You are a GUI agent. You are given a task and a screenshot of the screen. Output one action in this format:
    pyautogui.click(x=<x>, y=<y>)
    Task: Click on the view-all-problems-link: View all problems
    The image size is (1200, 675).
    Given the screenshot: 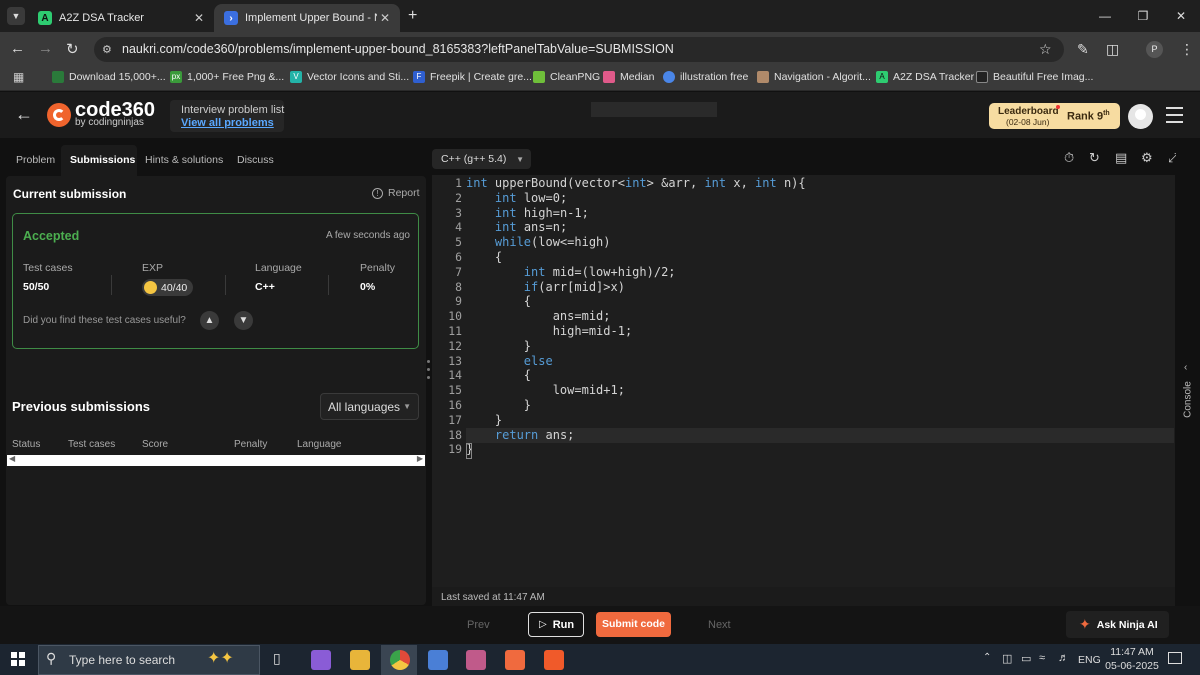 What is the action you would take?
    pyautogui.click(x=227, y=123)
    